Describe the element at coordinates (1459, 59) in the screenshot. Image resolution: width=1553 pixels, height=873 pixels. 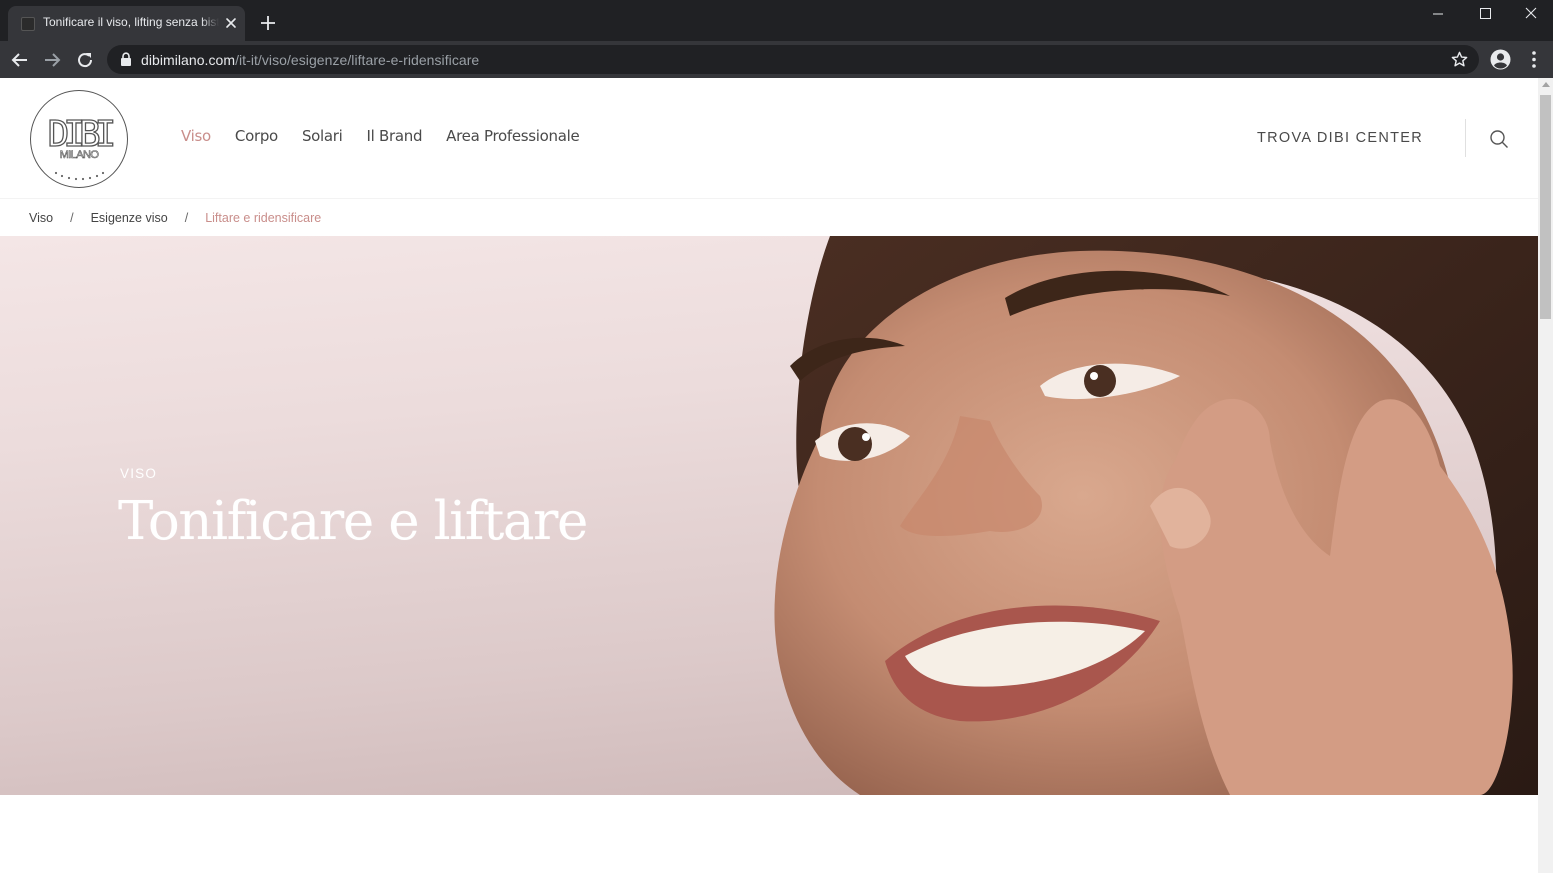
I see `bookmark-star-icon` at that location.